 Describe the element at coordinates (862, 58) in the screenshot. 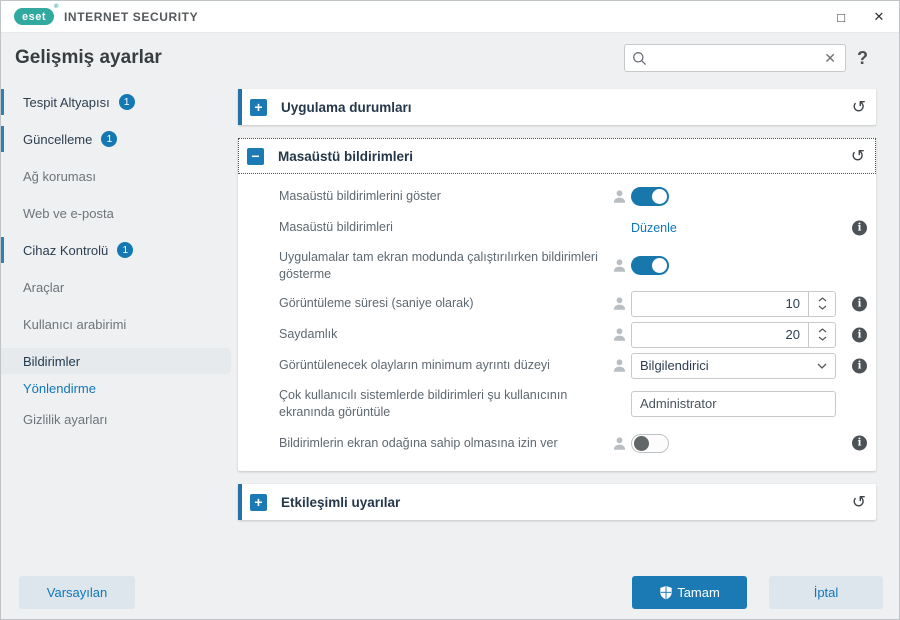

I see `help-icon: ?` at that location.